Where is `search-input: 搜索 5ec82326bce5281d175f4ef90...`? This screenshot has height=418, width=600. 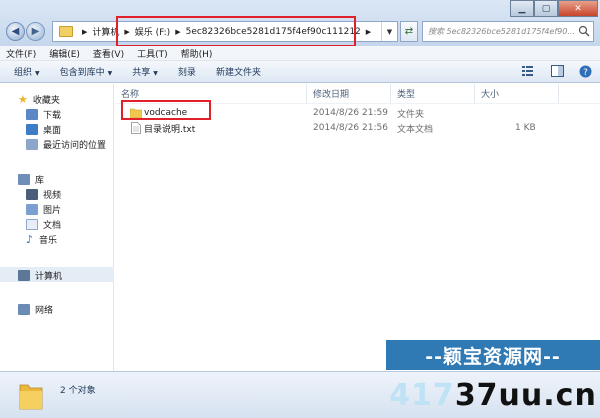 search-input: 搜索 5ec82326bce5281d175f4ef90... is located at coordinates (508, 31).